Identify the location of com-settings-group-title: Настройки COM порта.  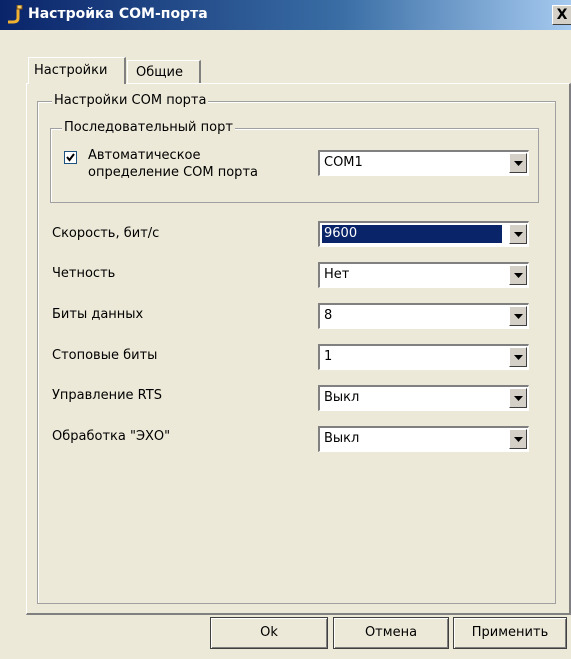
(130, 100).